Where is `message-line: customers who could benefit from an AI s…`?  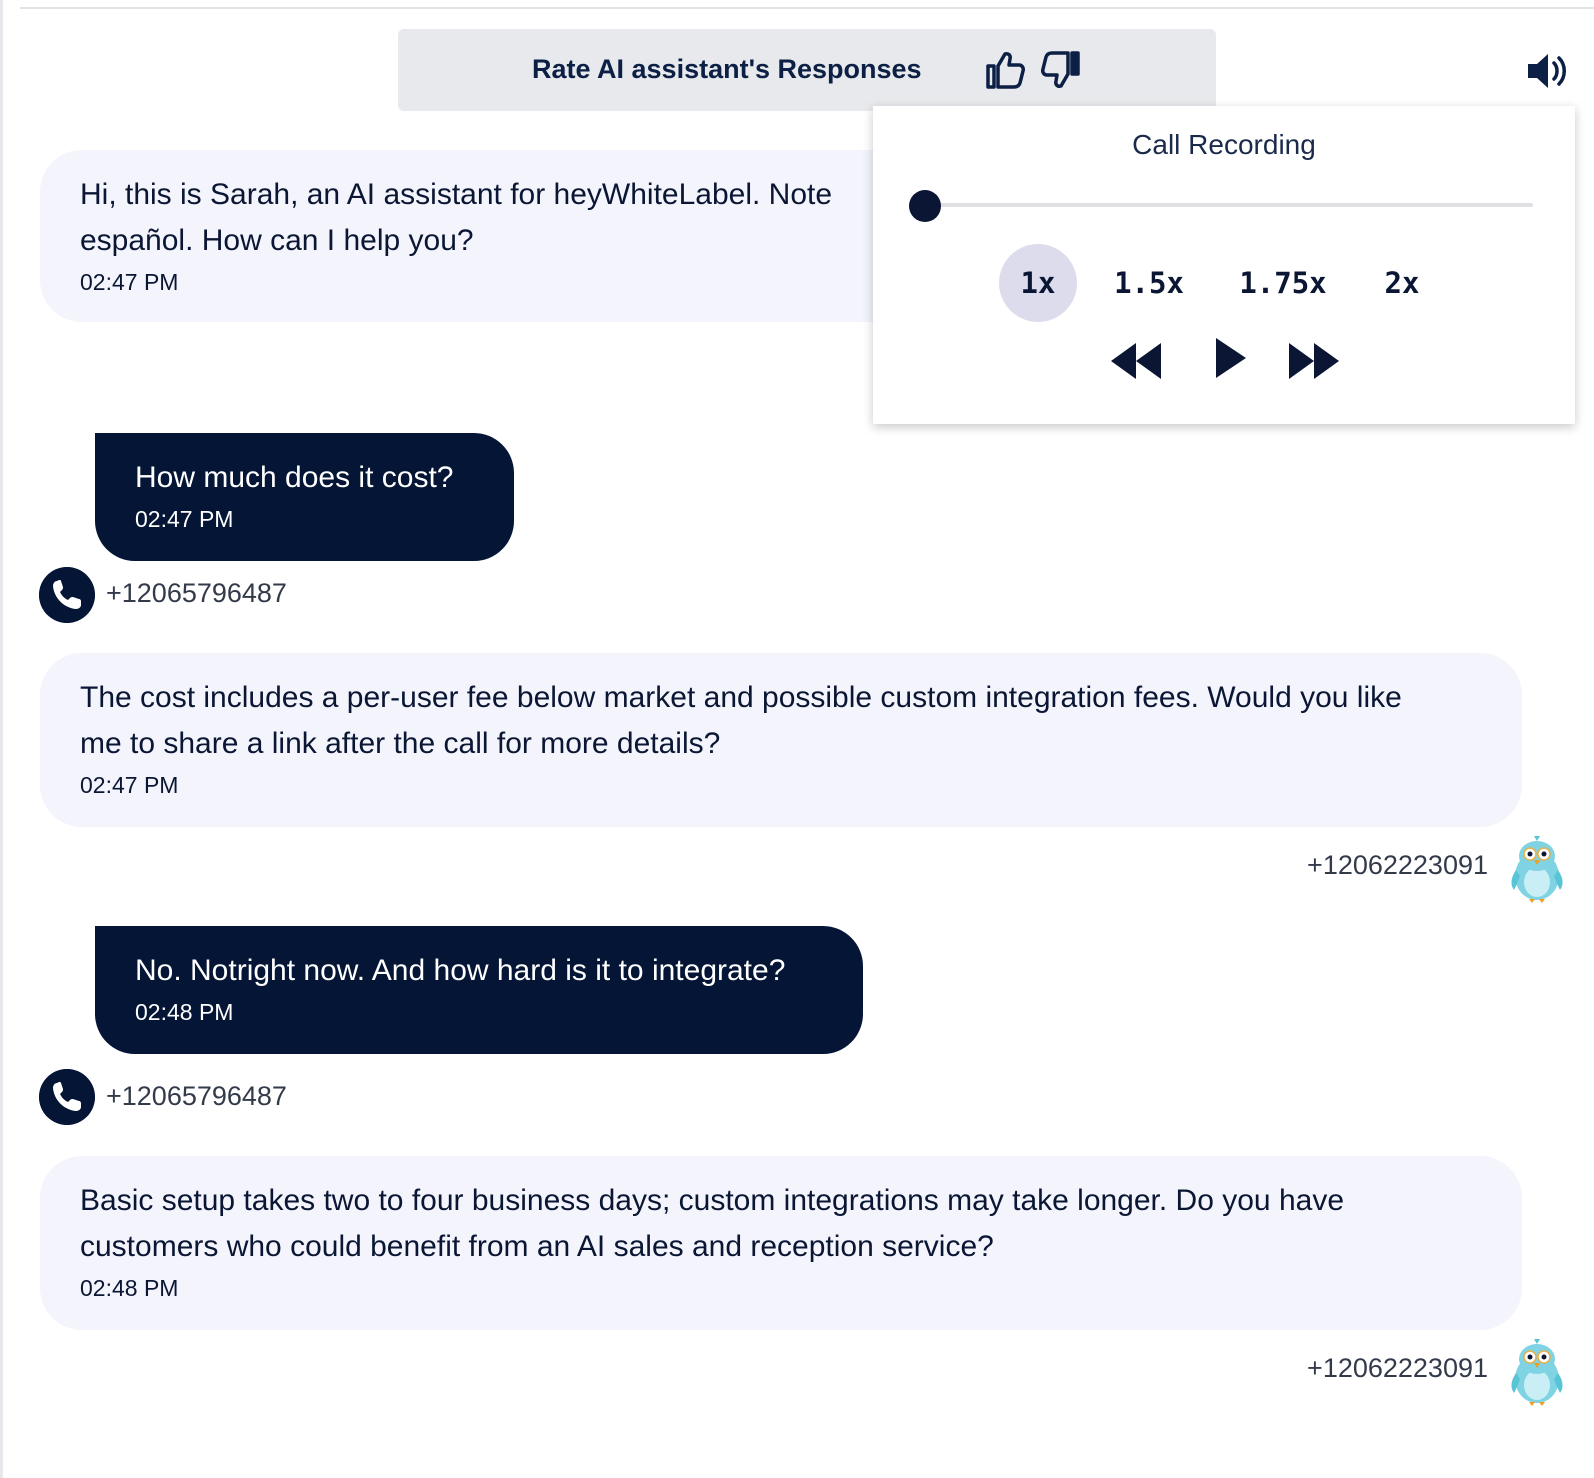 message-line: customers who could benefit from an AI s… is located at coordinates (537, 1246).